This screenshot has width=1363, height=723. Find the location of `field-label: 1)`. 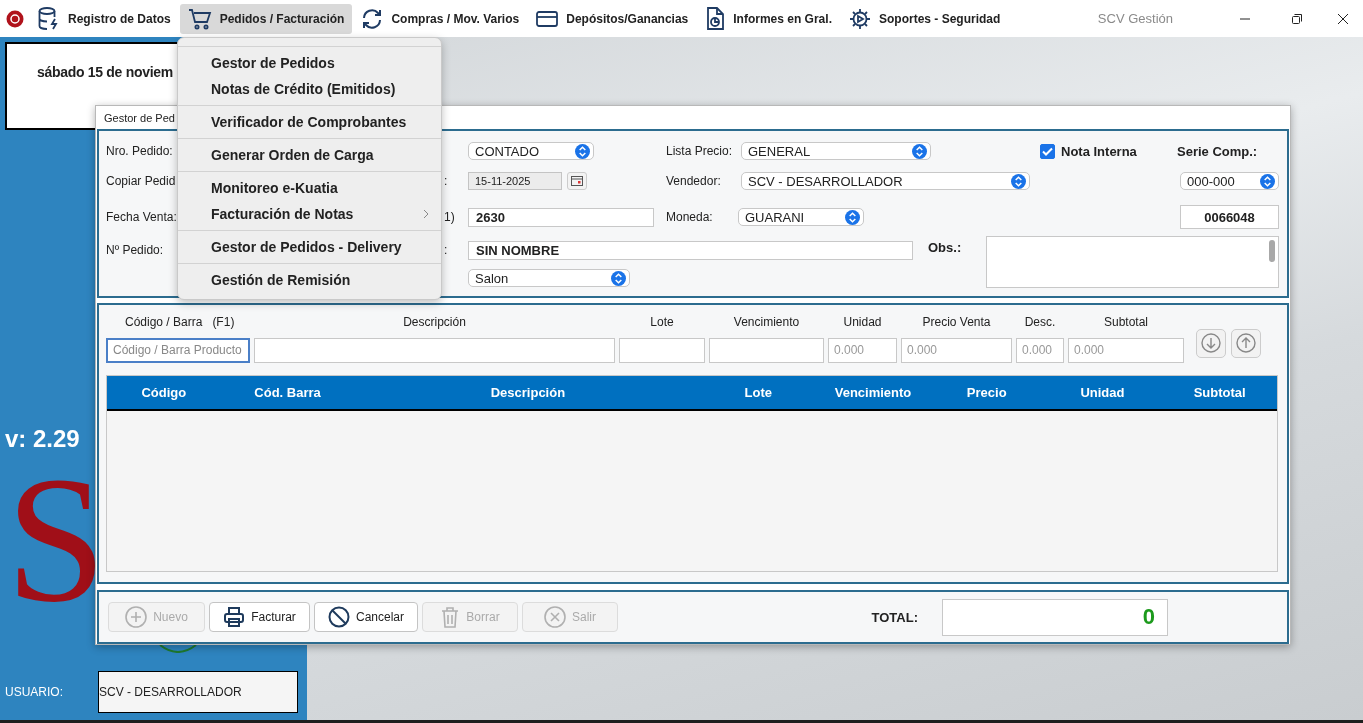

field-label: 1) is located at coordinates (449, 217).